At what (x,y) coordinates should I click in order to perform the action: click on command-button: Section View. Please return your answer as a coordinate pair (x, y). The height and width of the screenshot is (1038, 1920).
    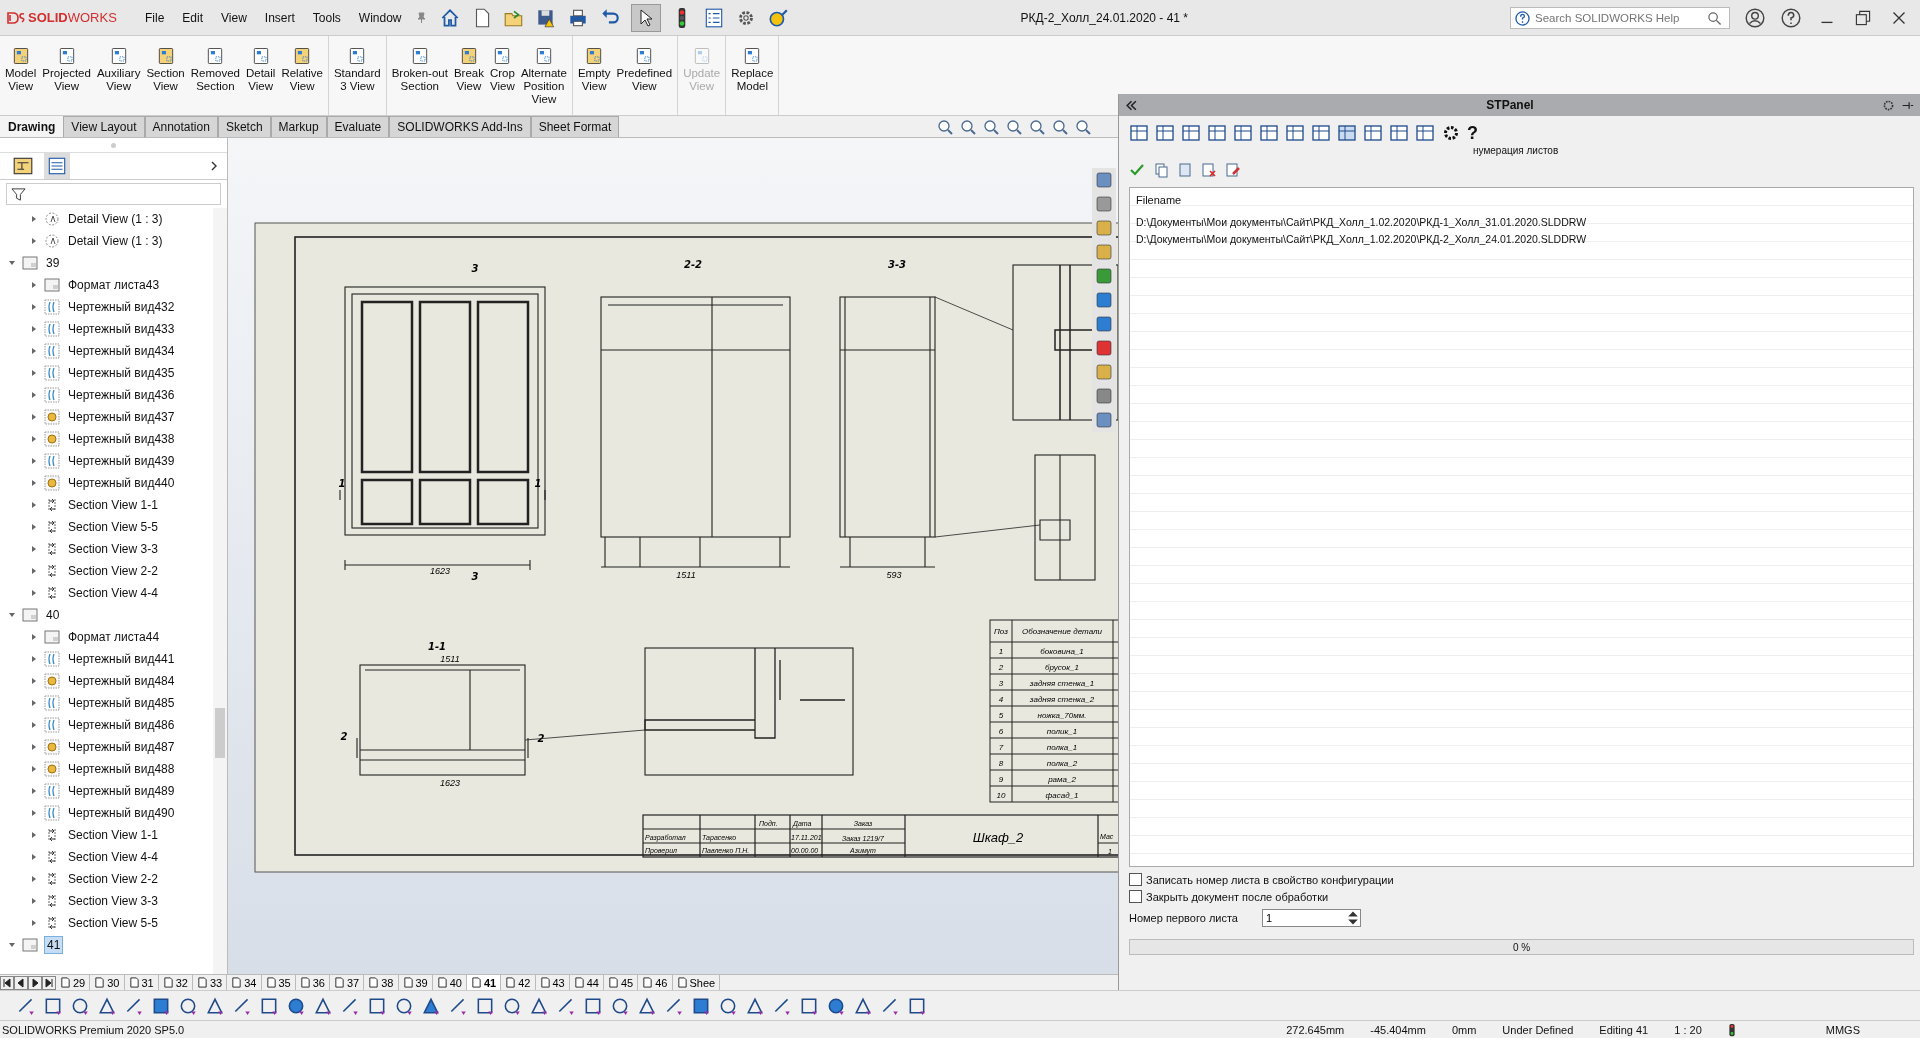
    Looking at the image, I should click on (165, 75).